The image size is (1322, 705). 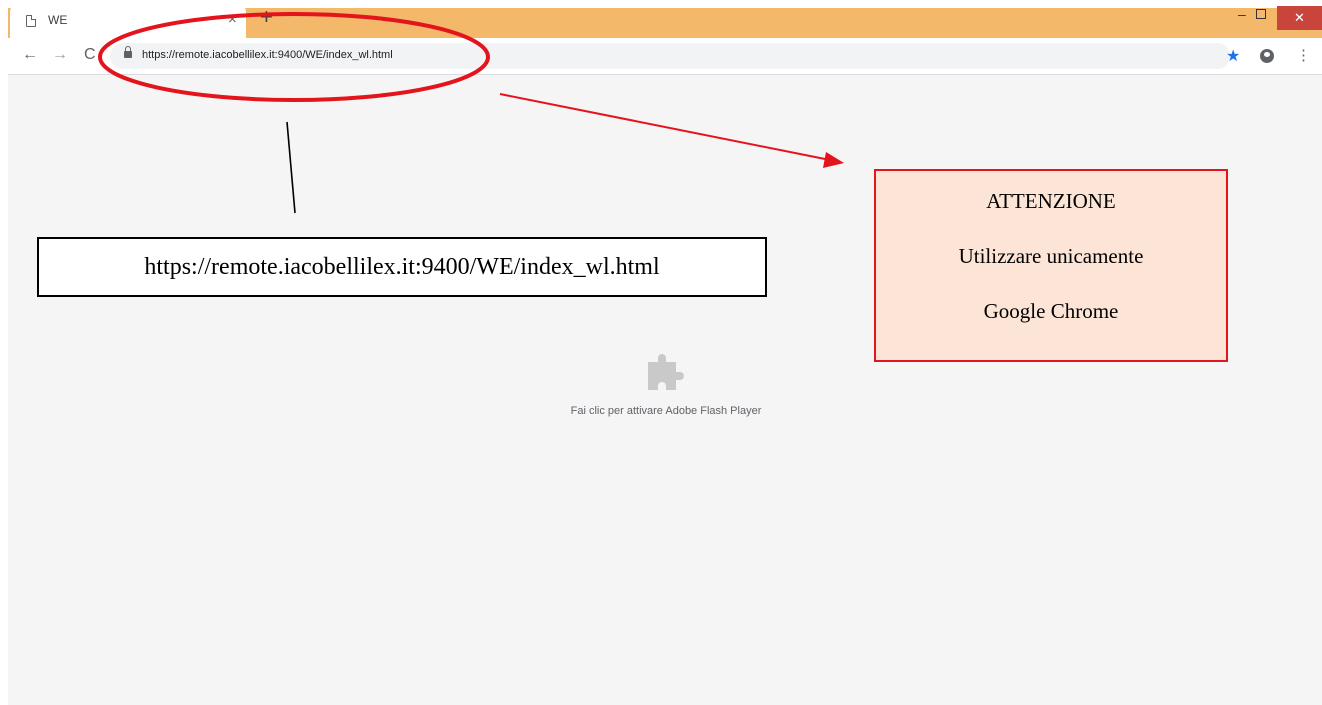 What do you see at coordinates (1051, 201) in the screenshot?
I see `warning-title: ATTENZIONE` at bounding box center [1051, 201].